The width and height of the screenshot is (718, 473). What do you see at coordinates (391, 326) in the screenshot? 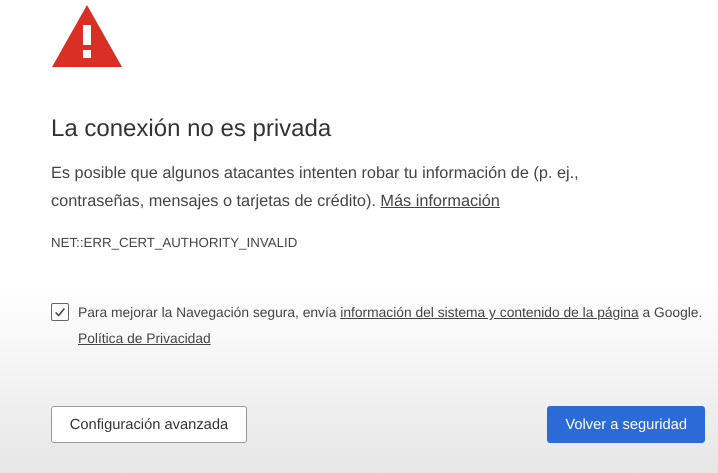
I see `checkbox-label: Para mejorar la Navegación segura, envía información del sistema y contenido de la página a Google. Política de Privacidad` at bounding box center [391, 326].